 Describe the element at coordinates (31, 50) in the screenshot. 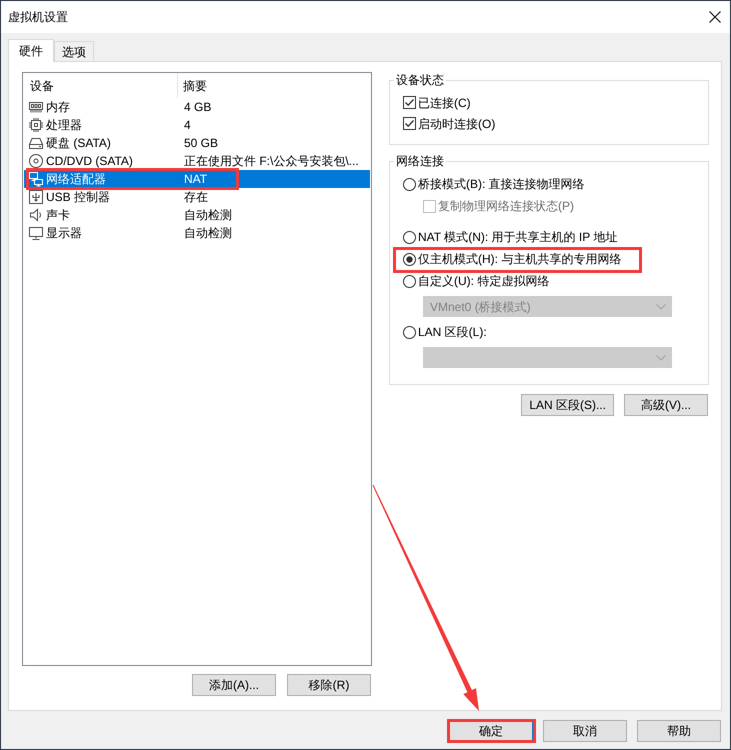

I see `tab: 硬件` at that location.